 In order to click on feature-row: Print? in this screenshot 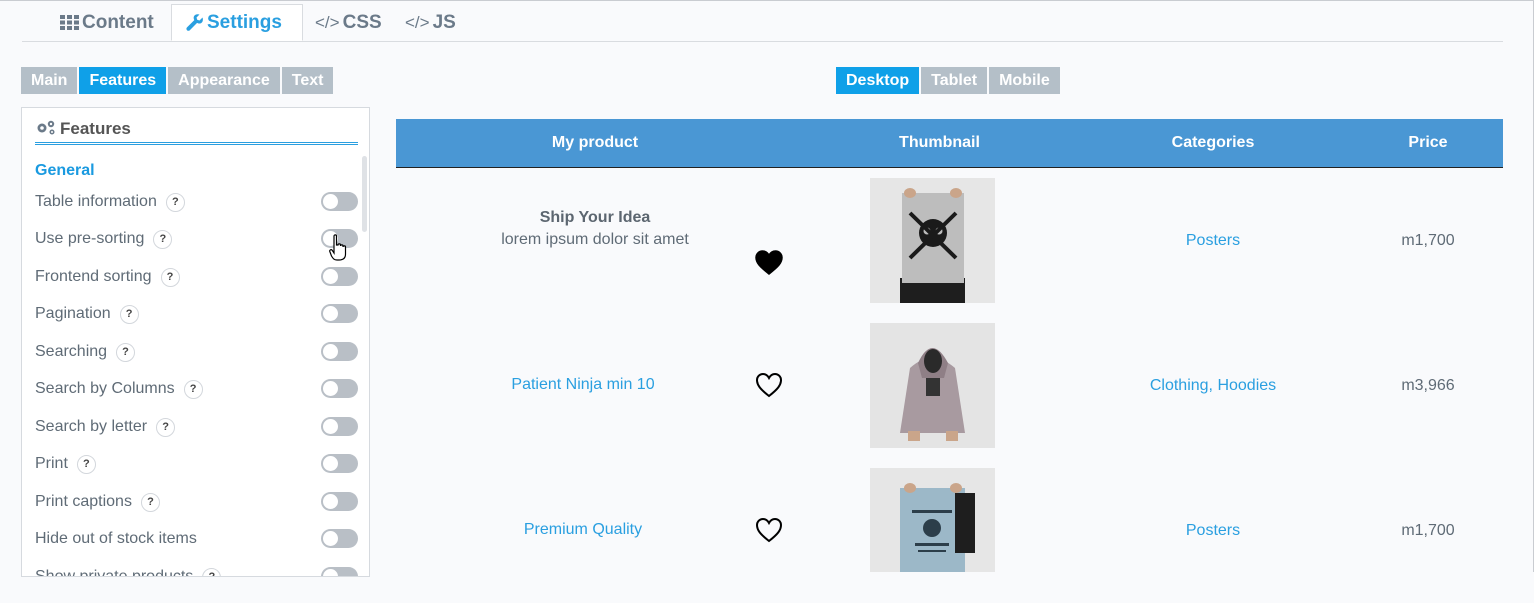, I will do `click(196, 464)`.